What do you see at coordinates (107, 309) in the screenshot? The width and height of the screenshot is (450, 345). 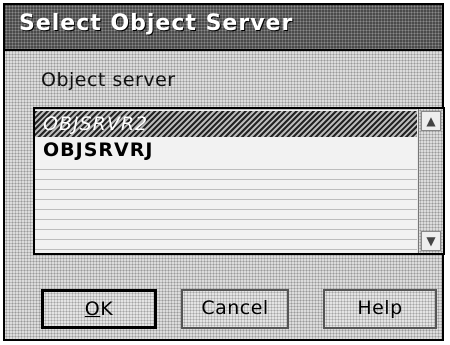 I see `ok-label-rest: K` at bounding box center [107, 309].